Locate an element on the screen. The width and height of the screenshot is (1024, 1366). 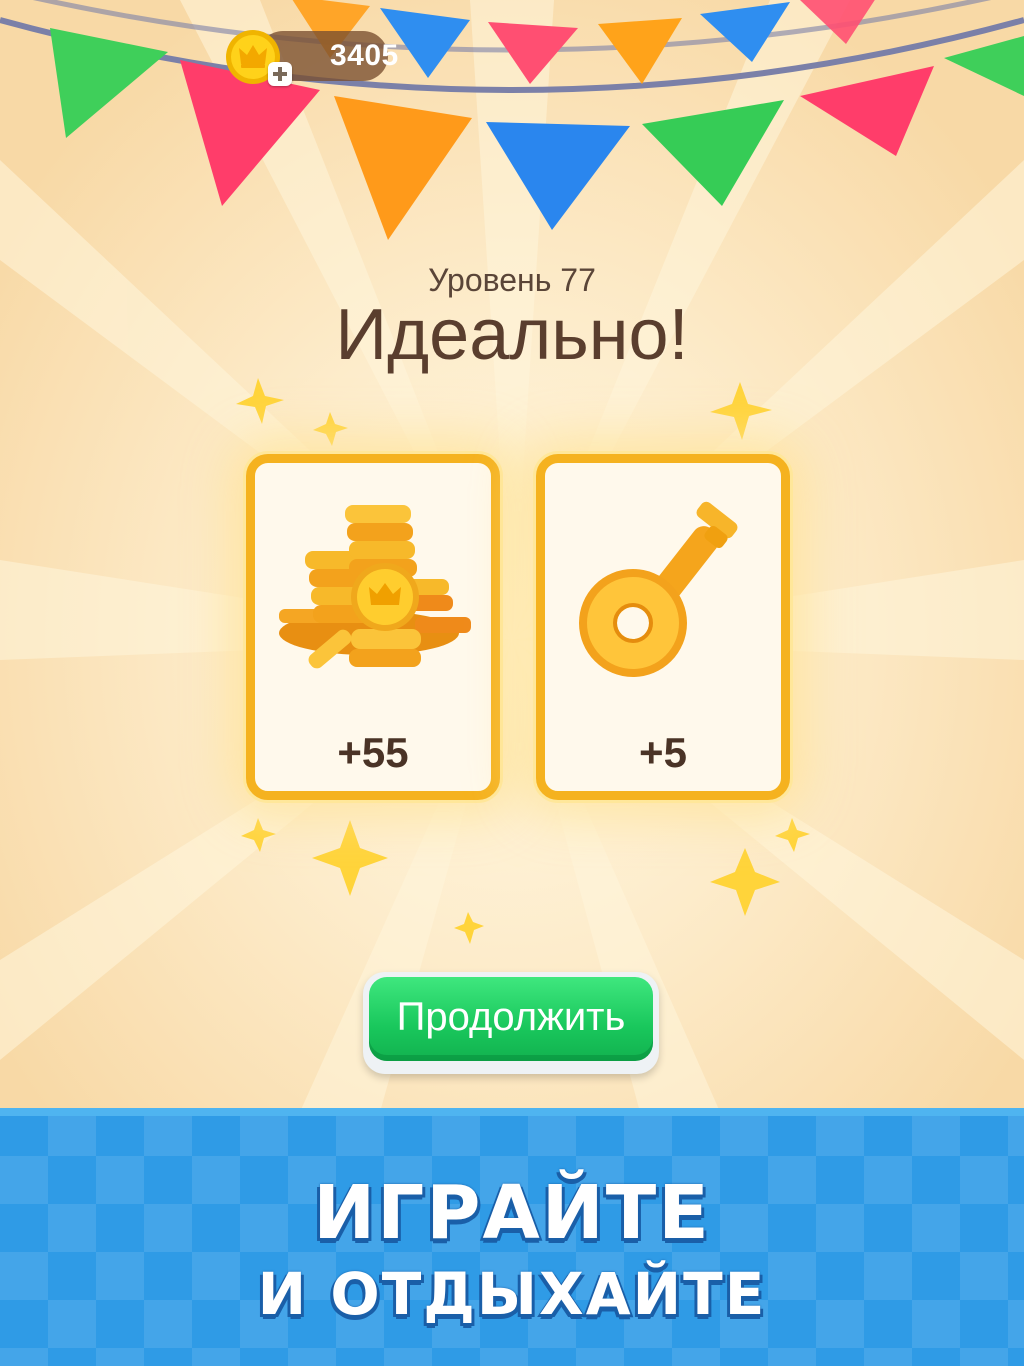
promo-subheadline: И ОТДЫХАЙТЕ is located at coordinates (512, 1294).